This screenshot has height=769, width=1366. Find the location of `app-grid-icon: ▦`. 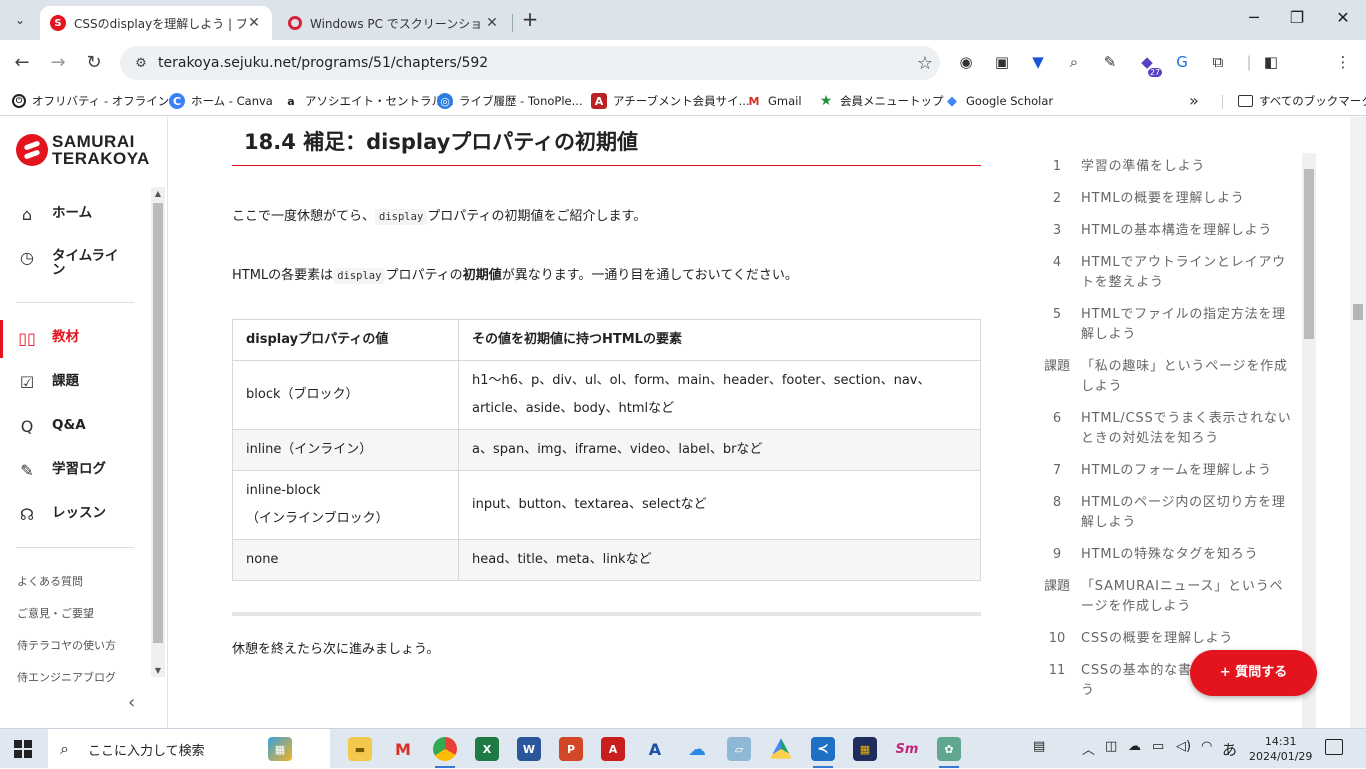

app-grid-icon: ▦ is located at coordinates (865, 749).